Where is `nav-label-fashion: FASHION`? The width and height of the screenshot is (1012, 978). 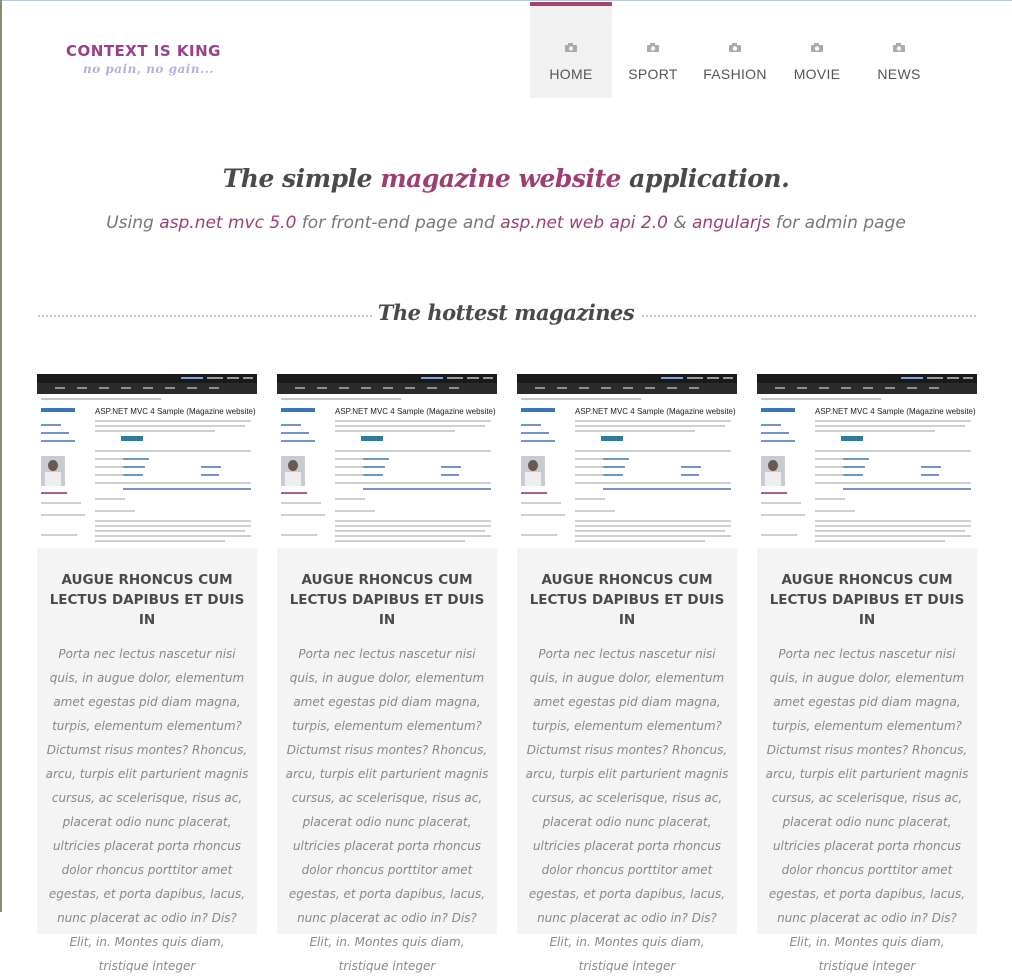 nav-label-fashion: FASHION is located at coordinates (735, 74).